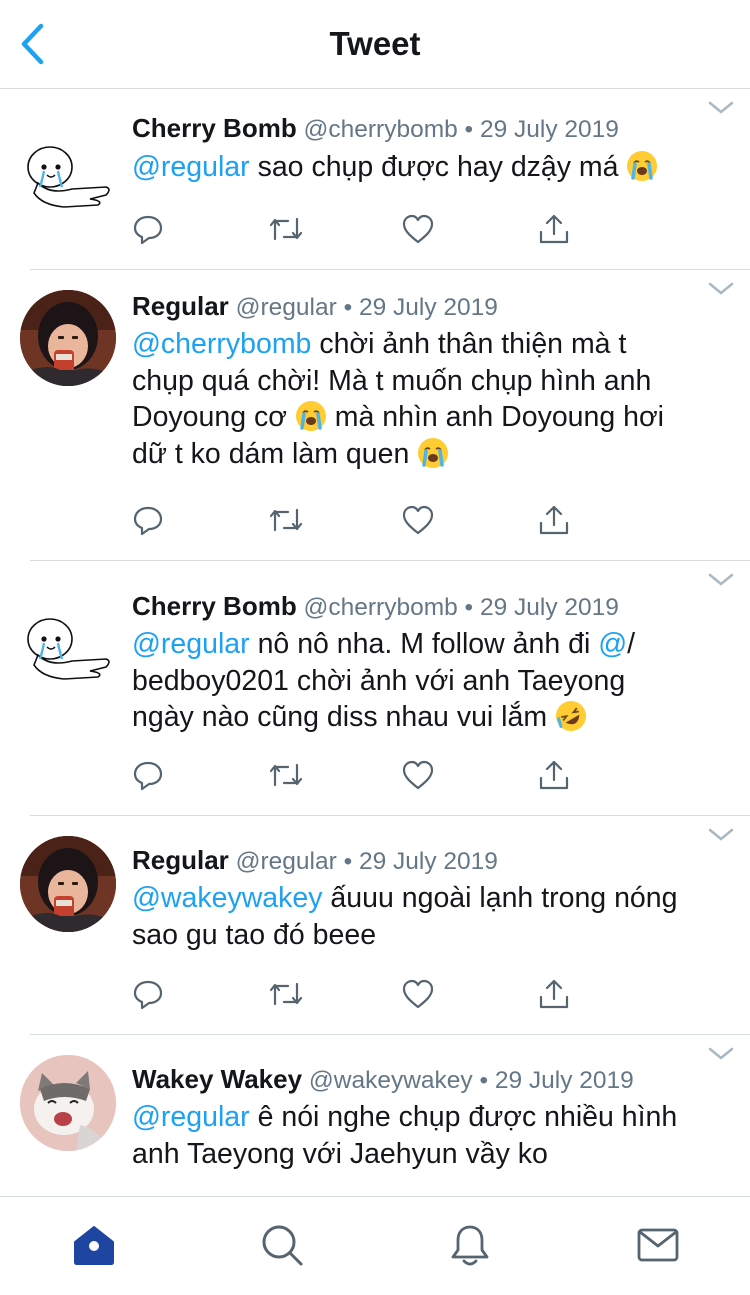 This screenshot has height=1295, width=750. What do you see at coordinates (438, 167) in the screenshot?
I see `tweet-body: sao chụp được hay dzậy má` at bounding box center [438, 167].